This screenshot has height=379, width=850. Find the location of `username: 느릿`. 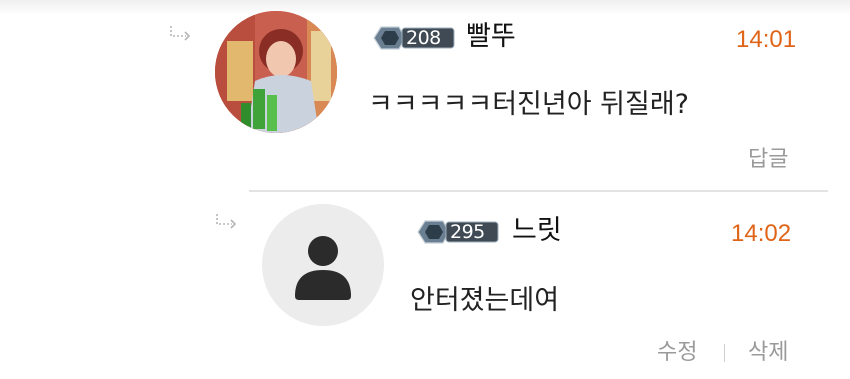

username: 느릿 is located at coordinates (537, 231).